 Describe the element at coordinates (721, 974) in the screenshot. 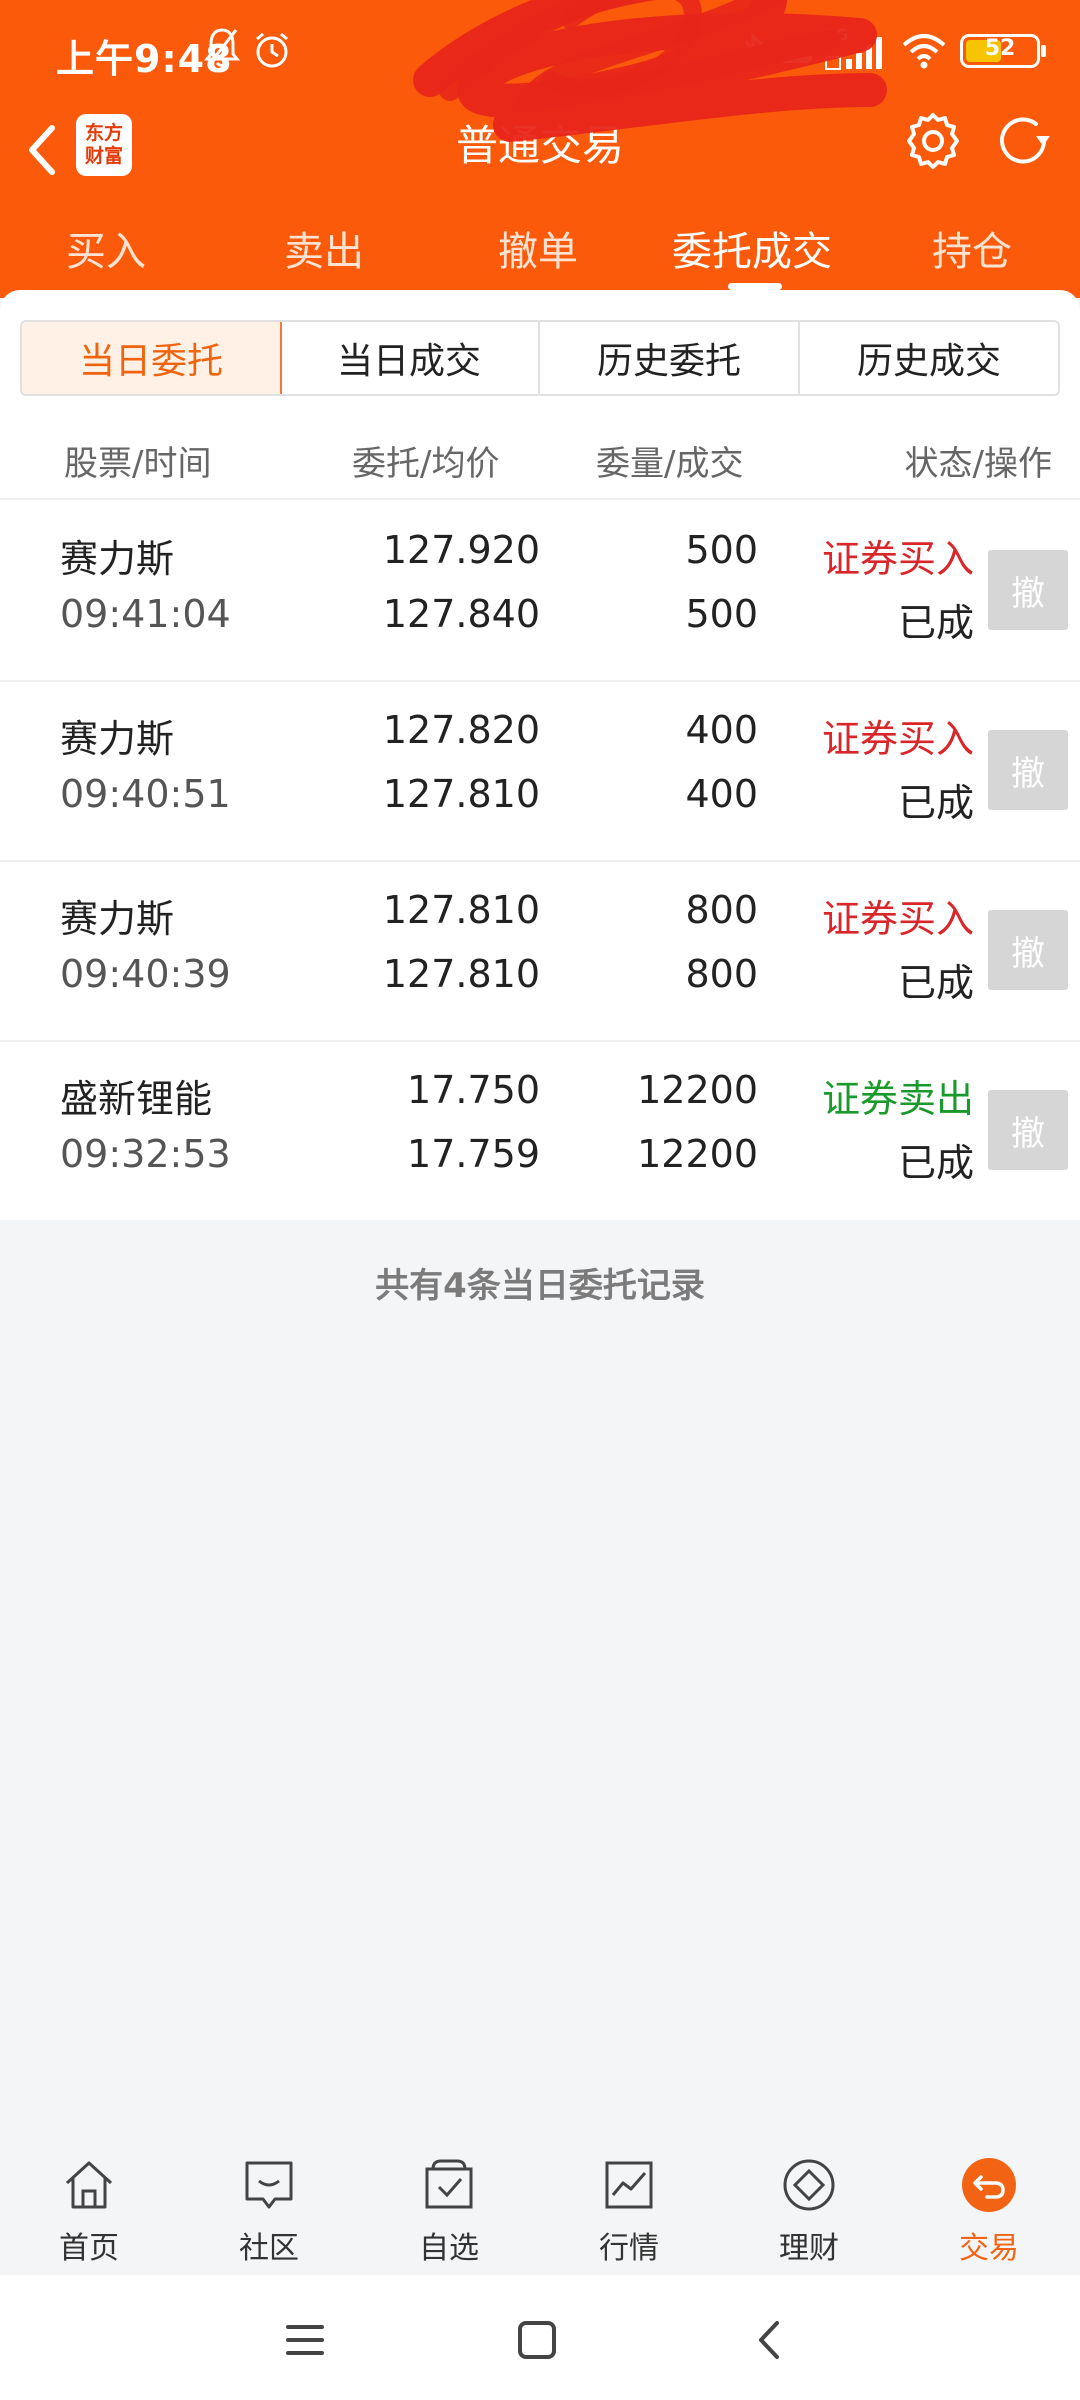

I see `filled-qty: 800` at that location.